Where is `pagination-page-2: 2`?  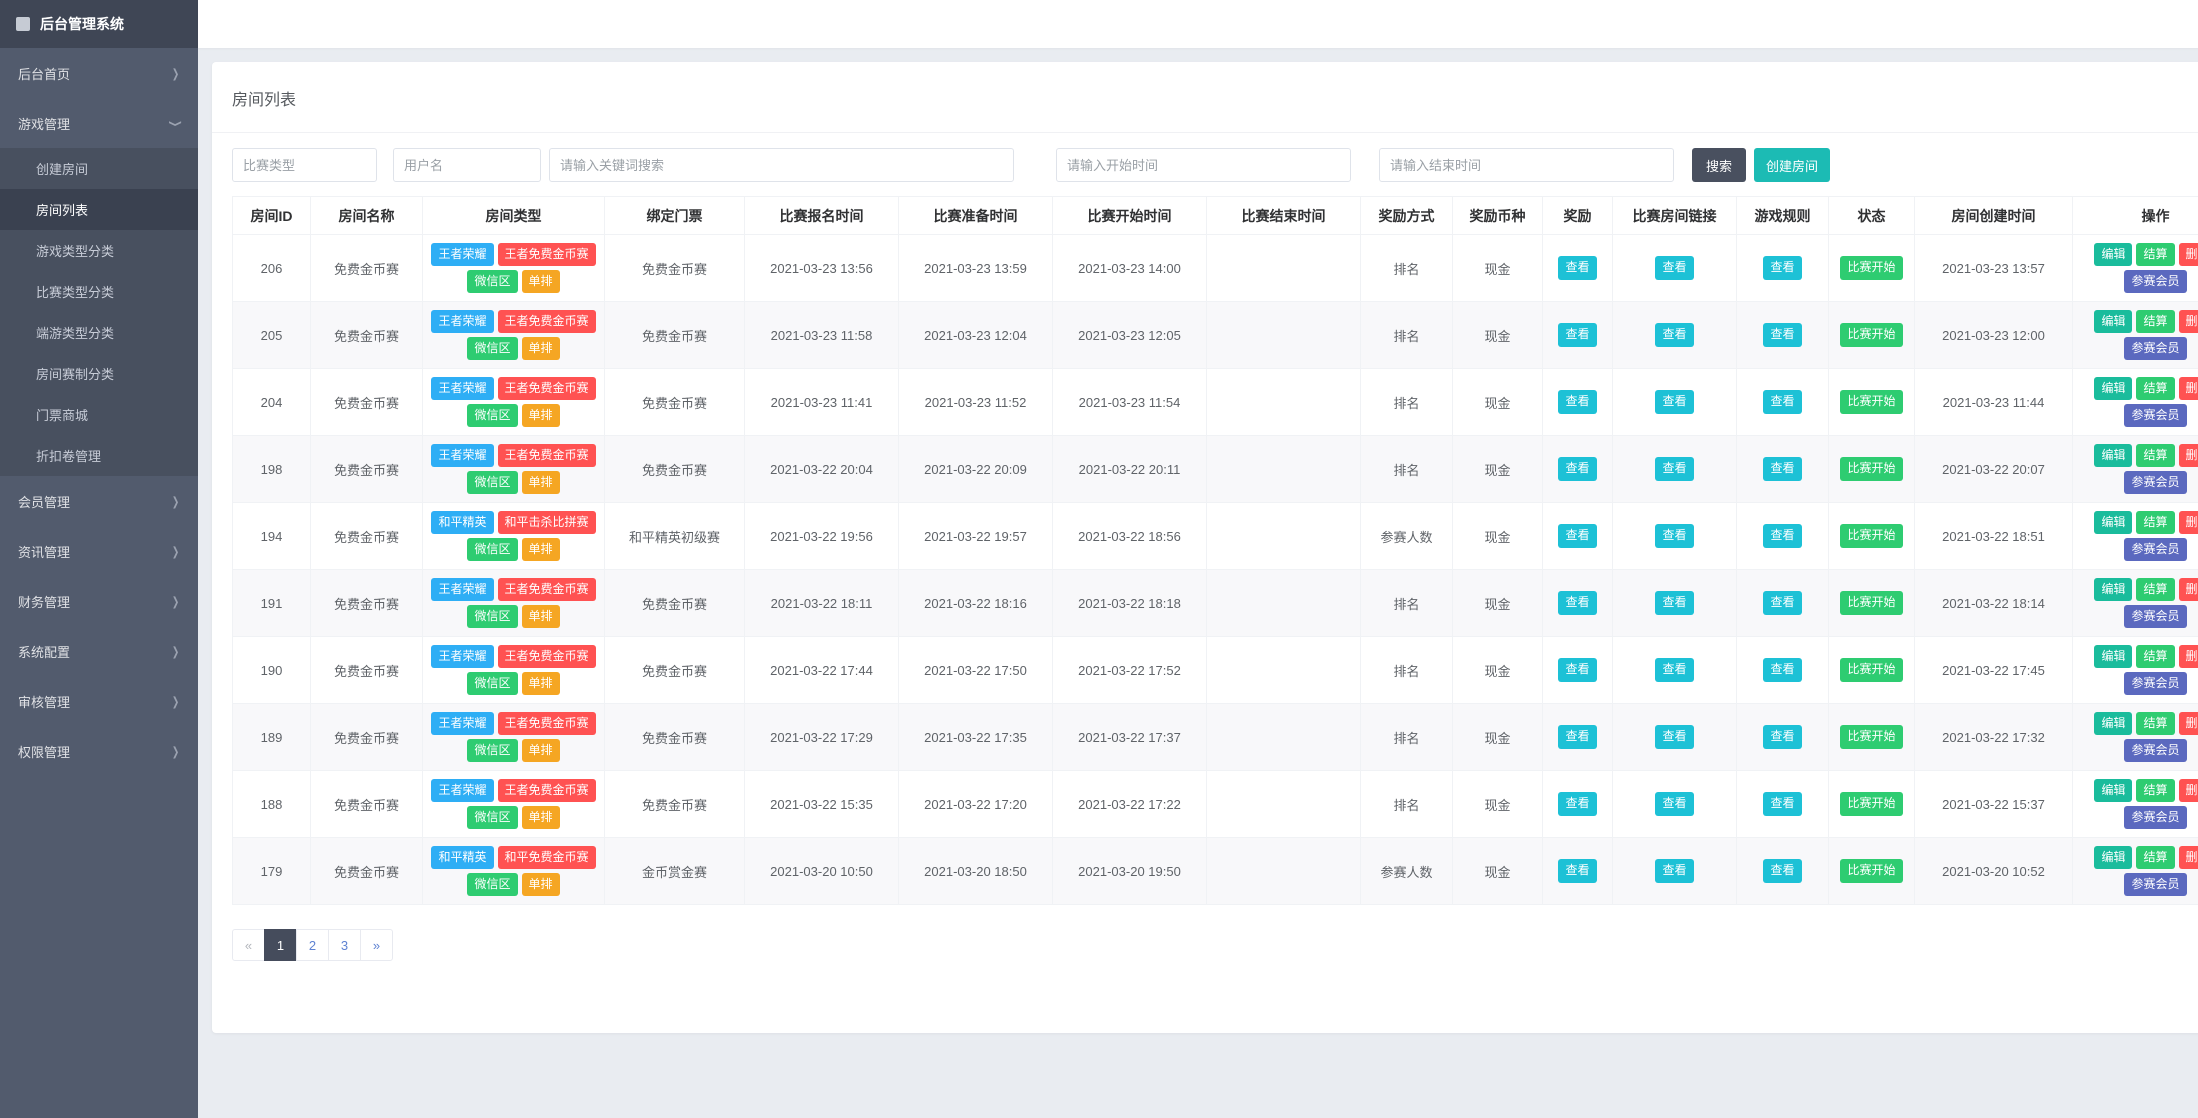
pagination-page-2: 2 is located at coordinates (312, 945).